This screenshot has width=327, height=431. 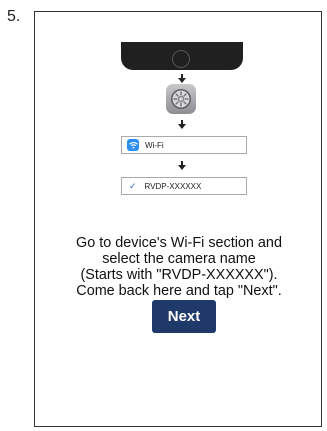 What do you see at coordinates (179, 291) in the screenshot?
I see `instruction-line: Come back here and tap "Next".` at bounding box center [179, 291].